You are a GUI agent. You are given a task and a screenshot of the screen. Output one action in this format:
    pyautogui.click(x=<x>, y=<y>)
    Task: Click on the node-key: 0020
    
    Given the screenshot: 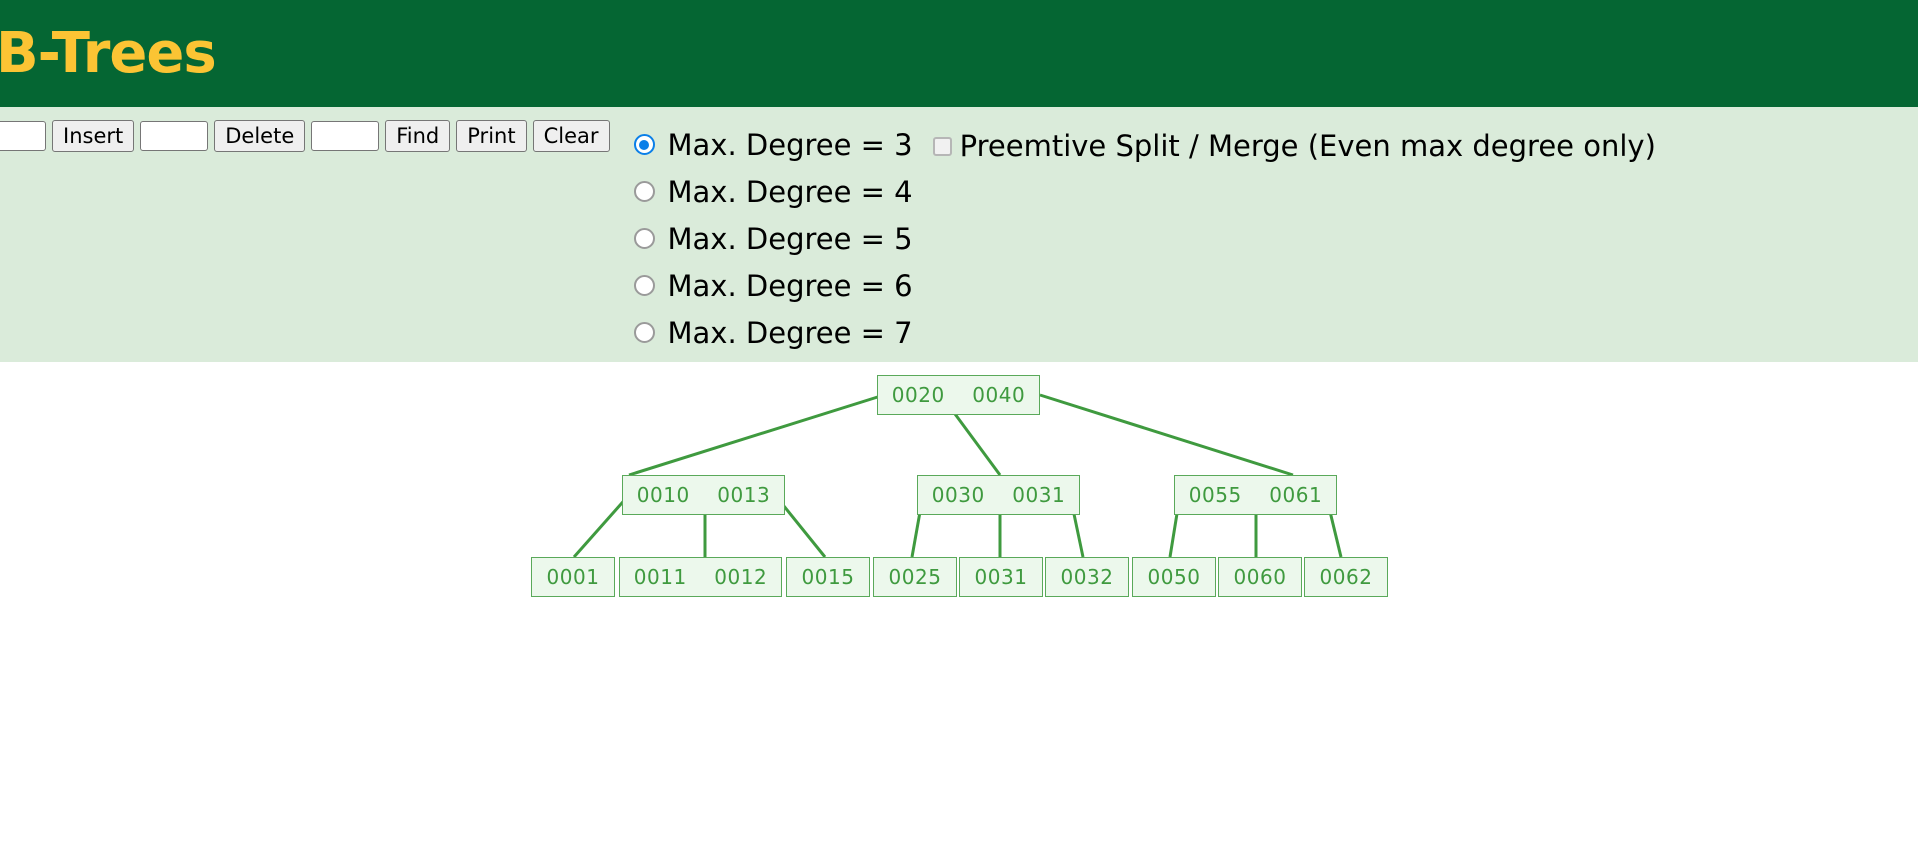 What is the action you would take?
    pyautogui.click(x=918, y=395)
    